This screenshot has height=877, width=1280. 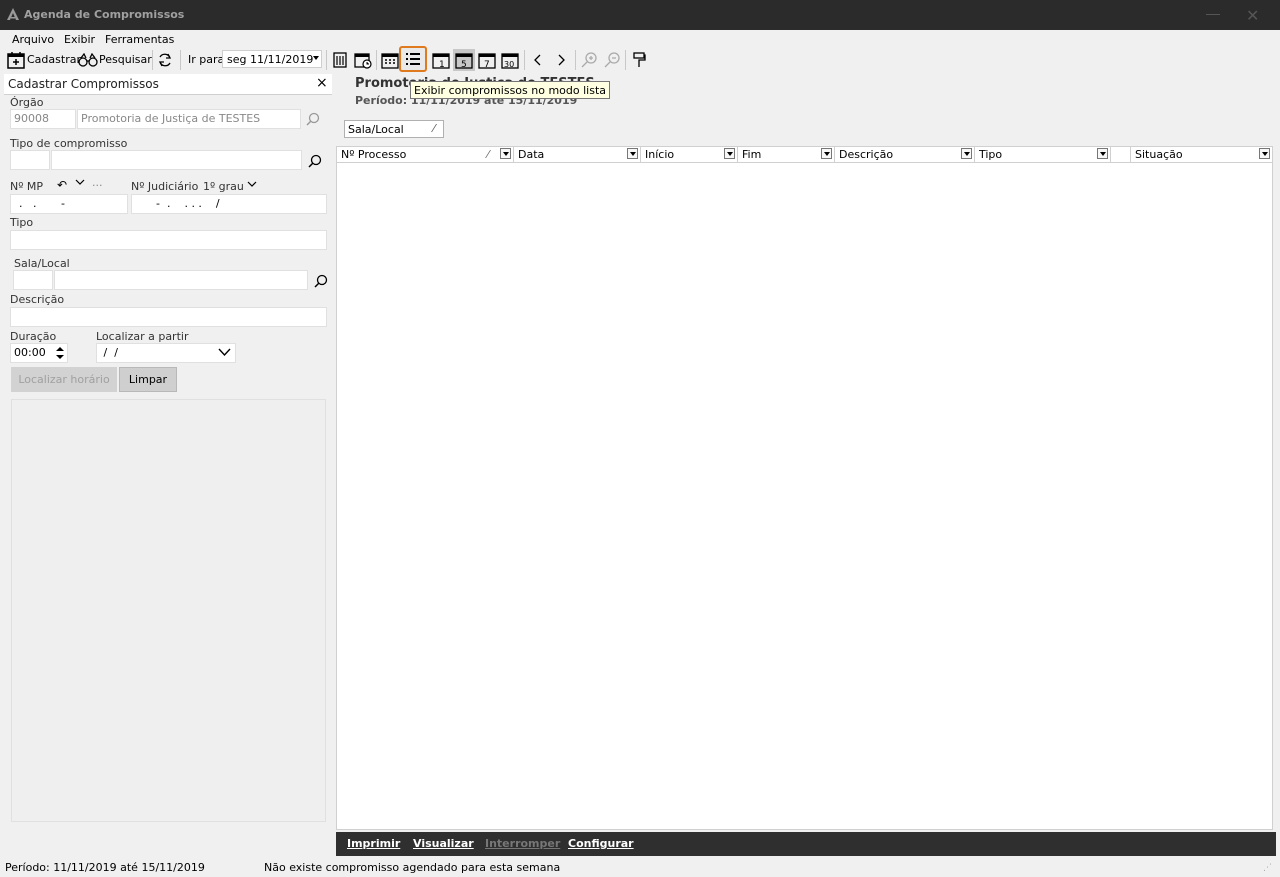 I want to click on window-title: Agenda de Compromissos, so click(x=104, y=14).